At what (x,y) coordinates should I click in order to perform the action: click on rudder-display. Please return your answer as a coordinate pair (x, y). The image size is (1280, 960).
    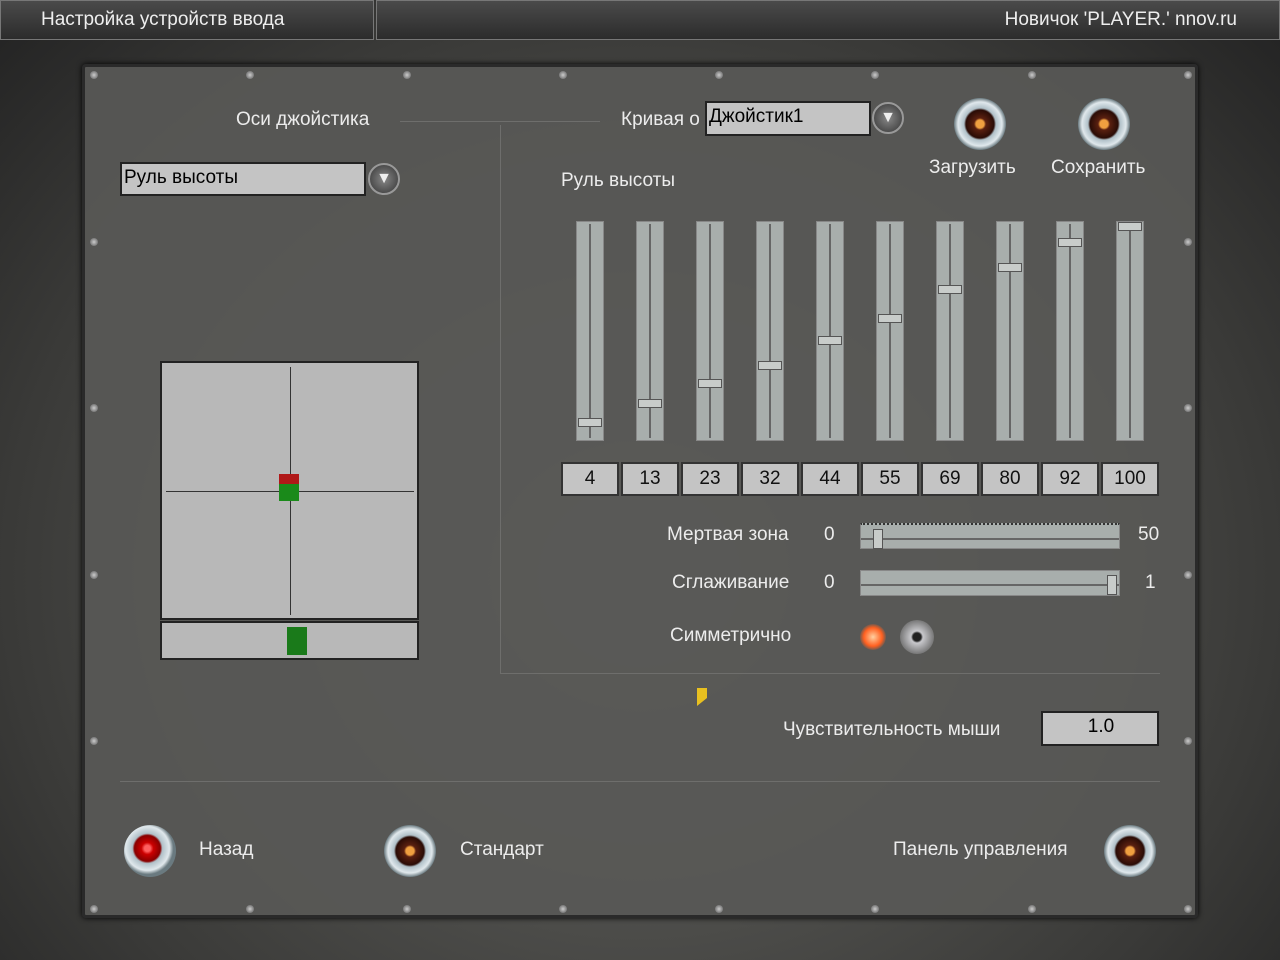
    Looking at the image, I should click on (289, 640).